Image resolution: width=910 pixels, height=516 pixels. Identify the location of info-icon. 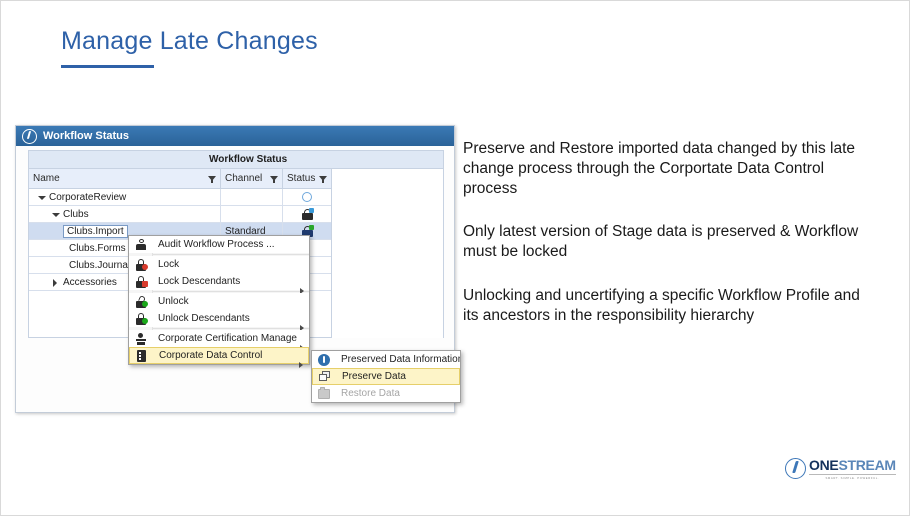
(323, 359).